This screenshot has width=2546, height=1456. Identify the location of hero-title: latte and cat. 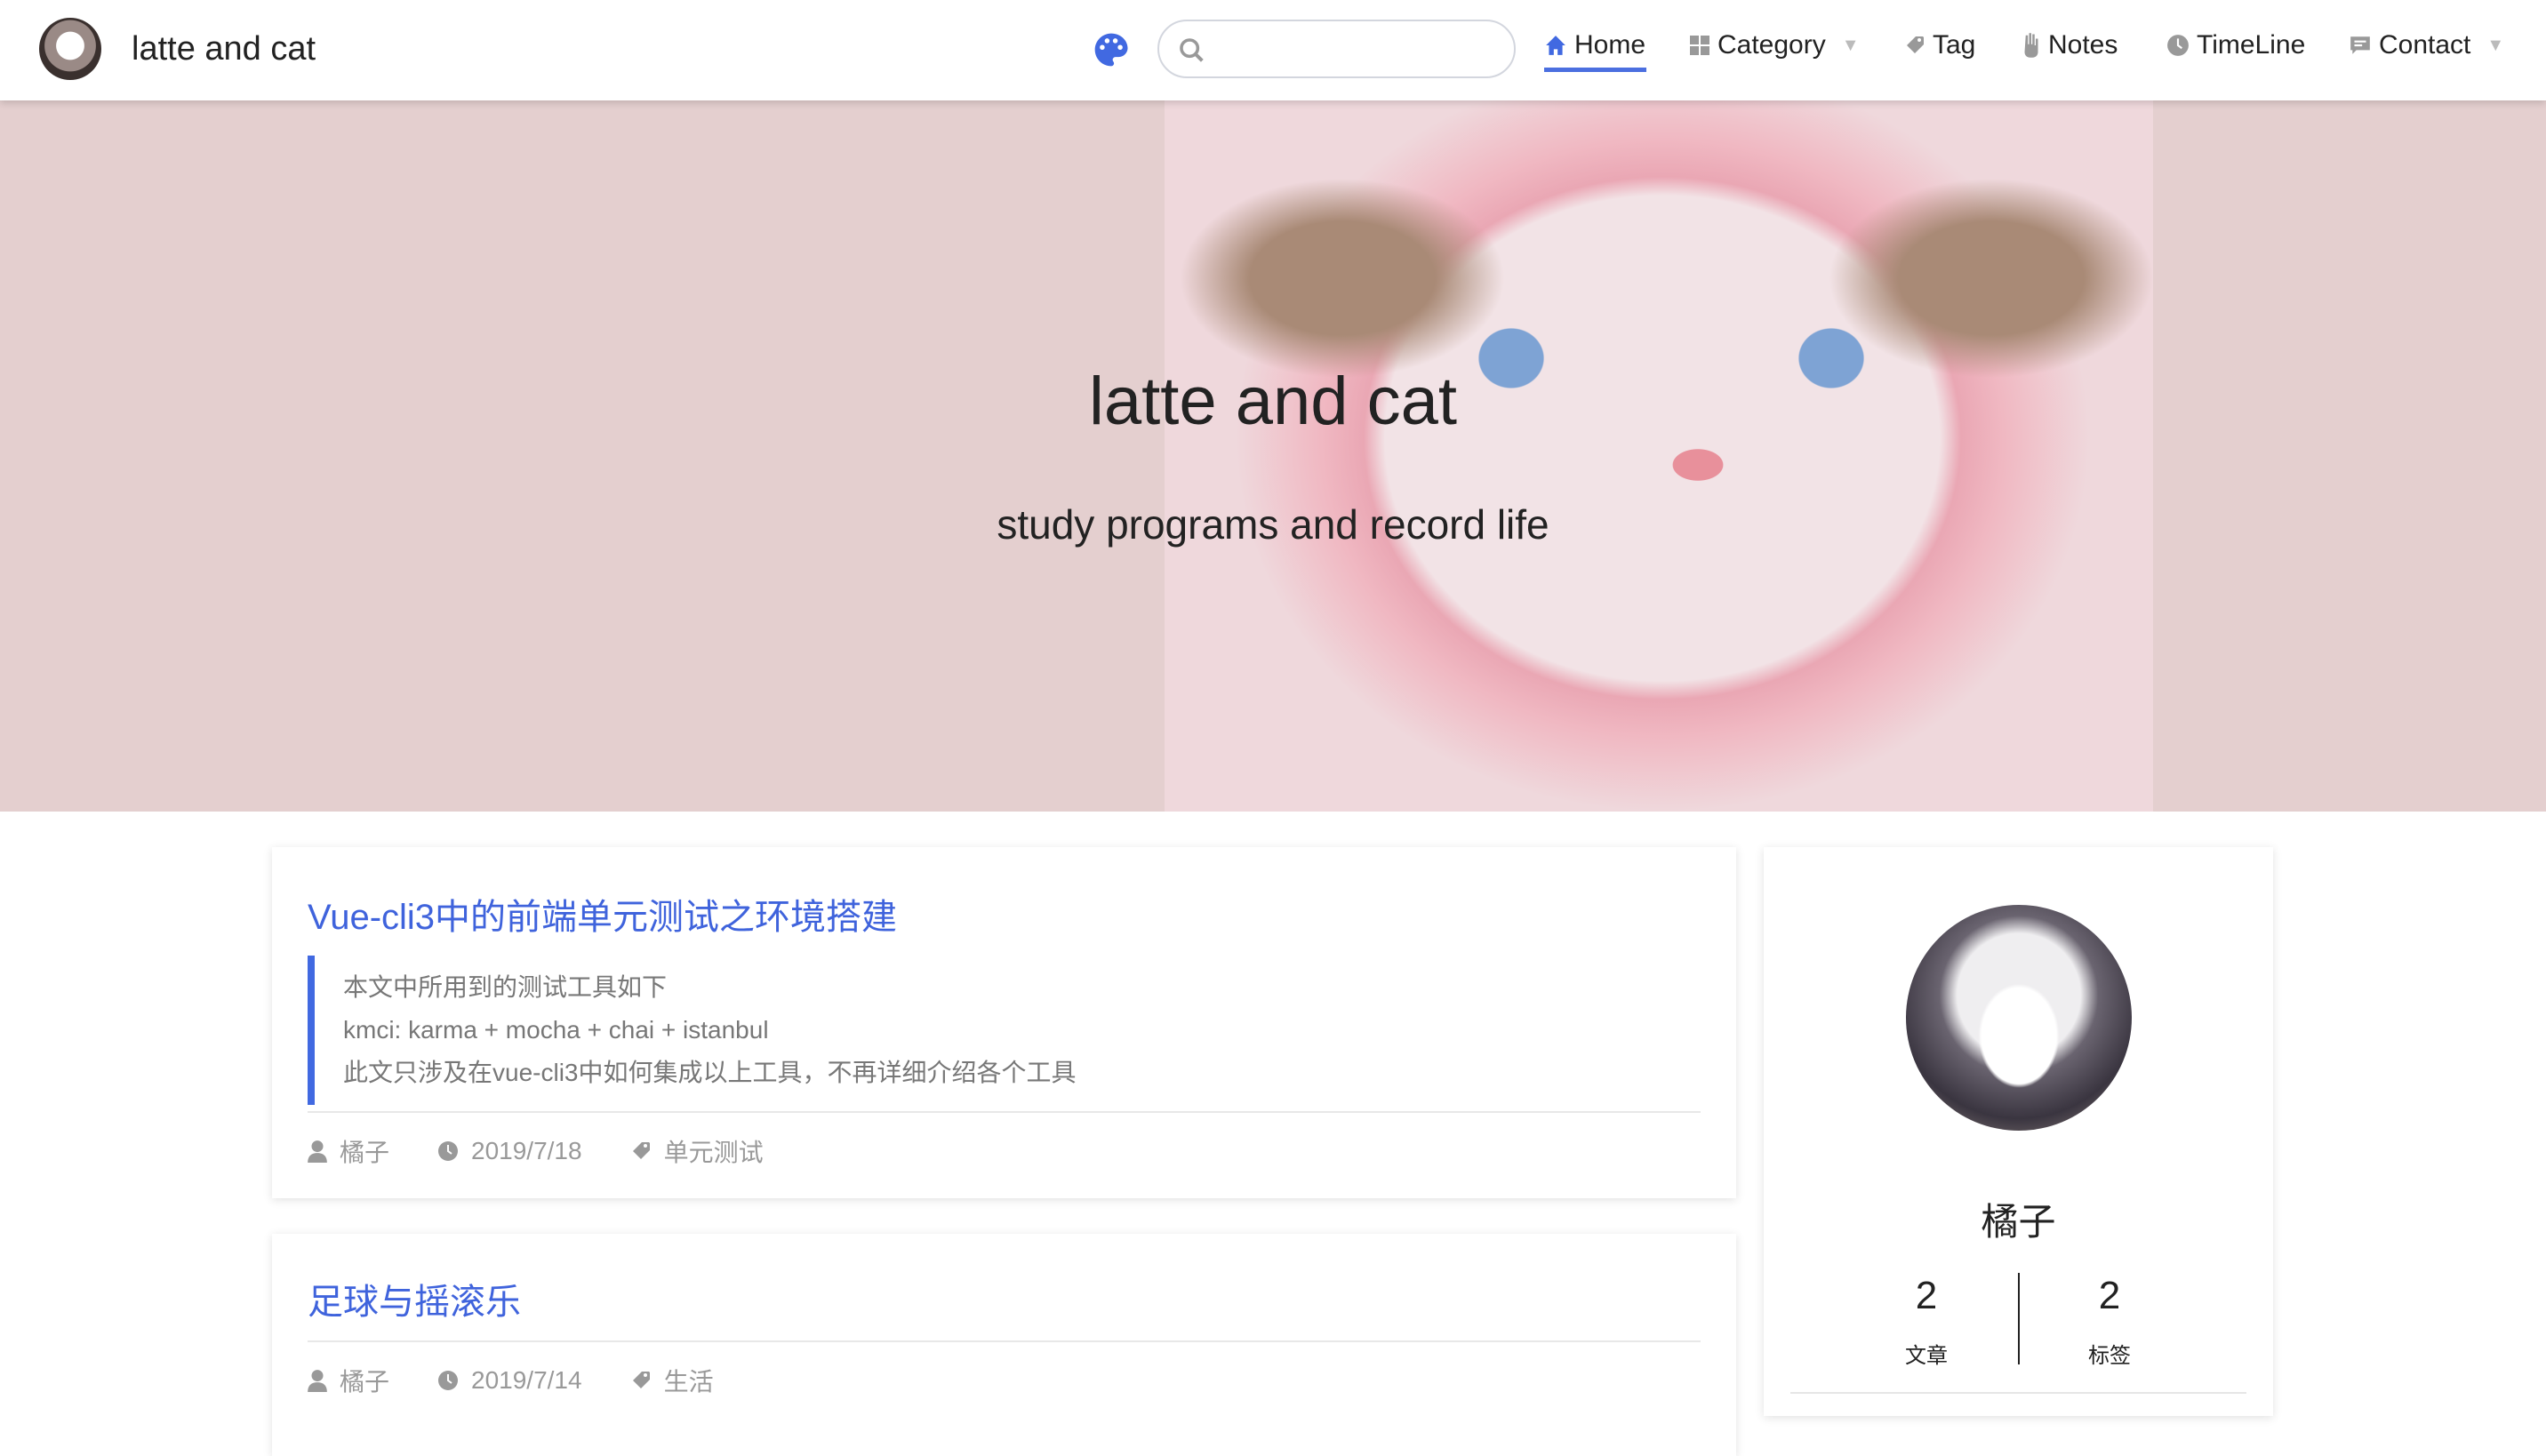
(1273, 401).